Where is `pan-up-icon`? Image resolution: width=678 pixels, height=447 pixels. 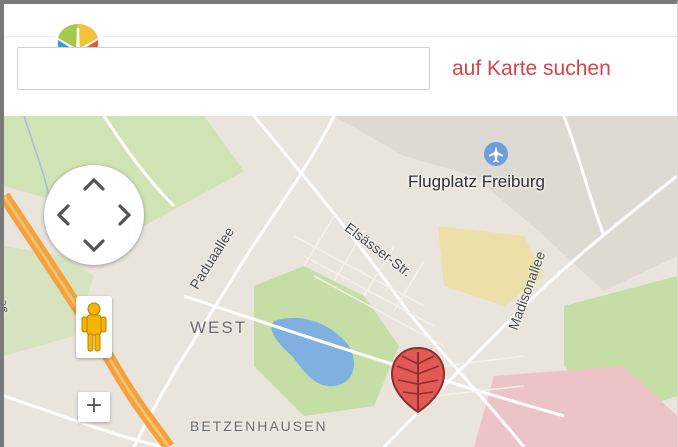
pan-up-icon is located at coordinates (94, 185).